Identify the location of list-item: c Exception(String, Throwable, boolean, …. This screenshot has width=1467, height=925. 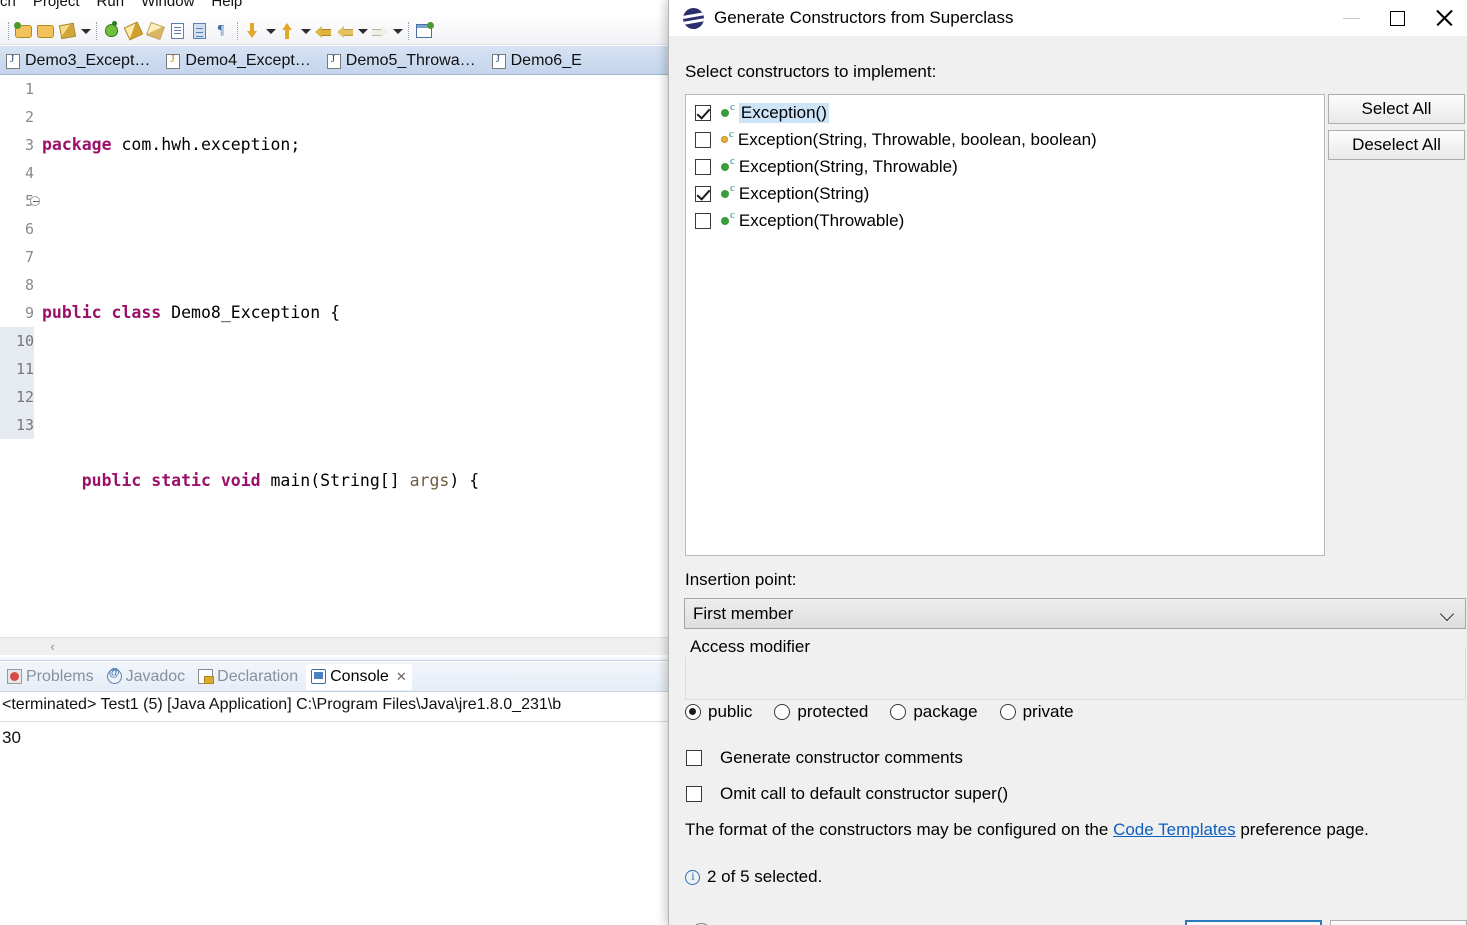
(1005, 139).